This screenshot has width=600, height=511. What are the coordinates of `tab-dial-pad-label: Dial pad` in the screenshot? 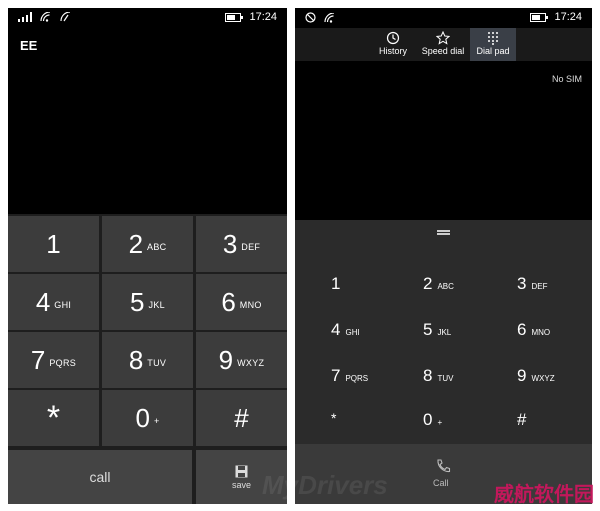 It's located at (493, 51).